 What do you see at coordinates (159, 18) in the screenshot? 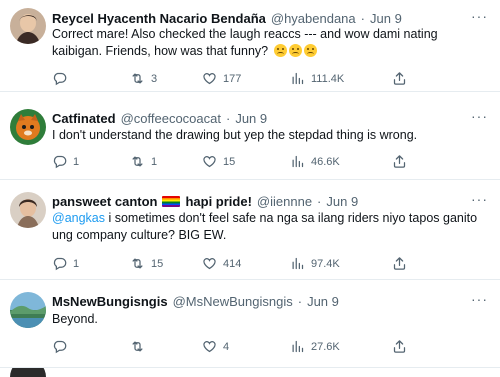
I see `display-name: Reycel Hyacenth Nacario Bendaña` at bounding box center [159, 18].